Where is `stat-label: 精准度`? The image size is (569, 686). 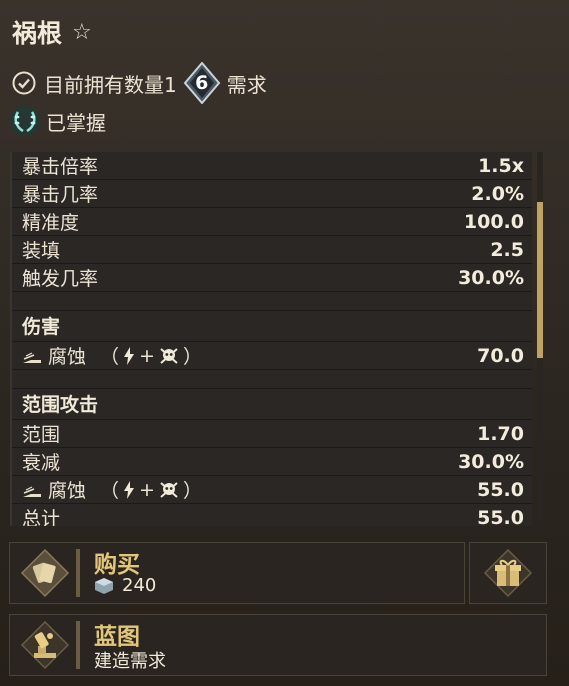
stat-label: 精准度 is located at coordinates (51, 223).